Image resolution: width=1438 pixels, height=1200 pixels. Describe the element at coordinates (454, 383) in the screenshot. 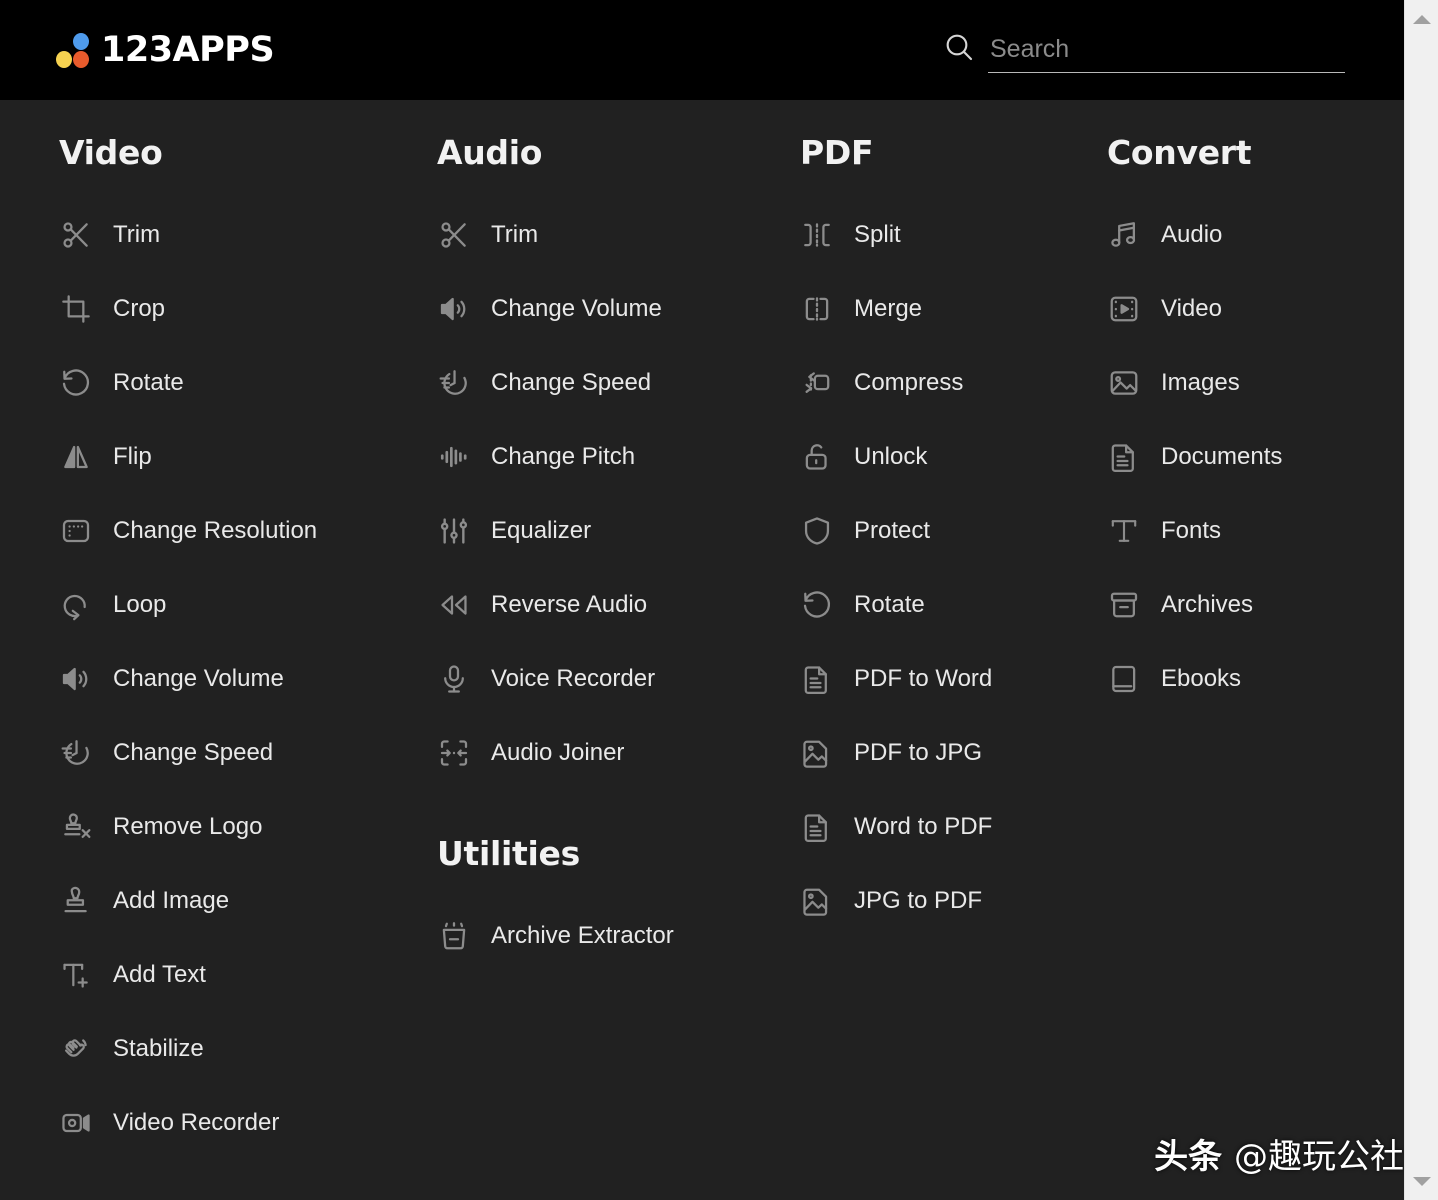

I see `speed-icon` at that location.